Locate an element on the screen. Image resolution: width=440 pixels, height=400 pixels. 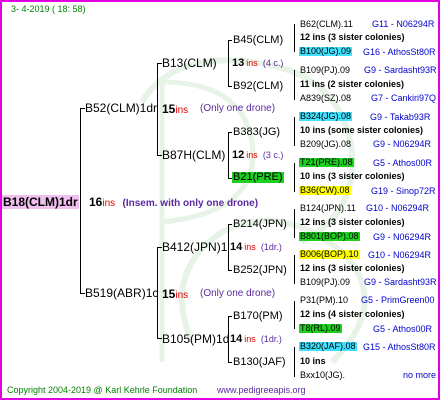
gen4-lineage-code: G16 - AthosSt80R is located at coordinates (399, 52).